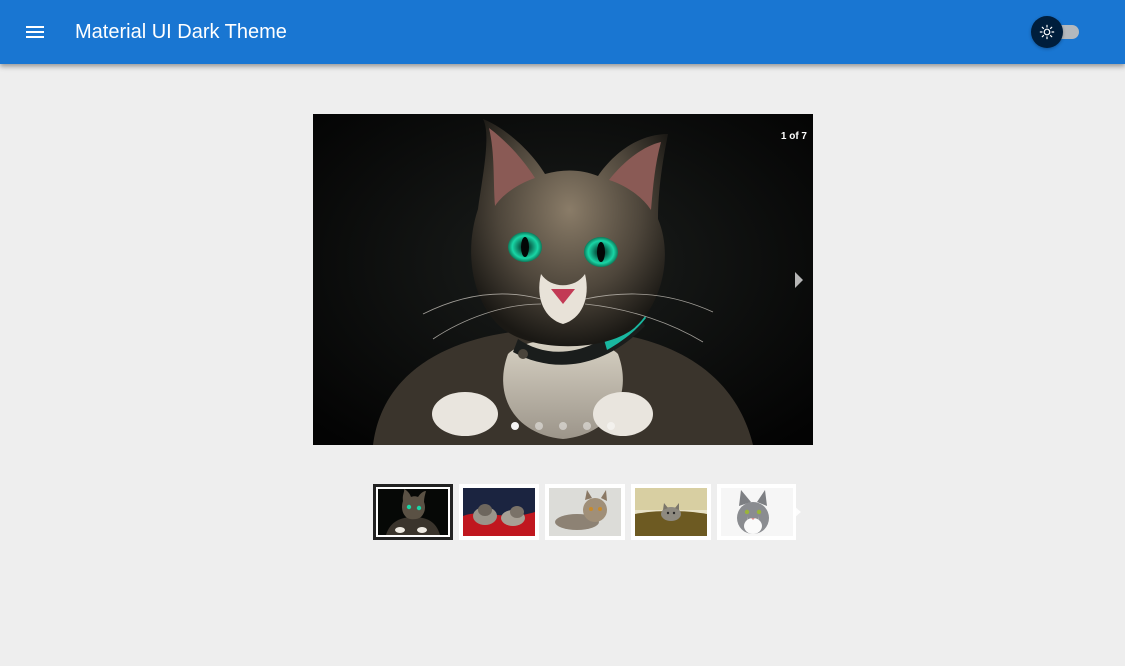 Image resolution: width=1125 pixels, height=666 pixels. I want to click on theme-toggle-thumb, so click(1047, 32).